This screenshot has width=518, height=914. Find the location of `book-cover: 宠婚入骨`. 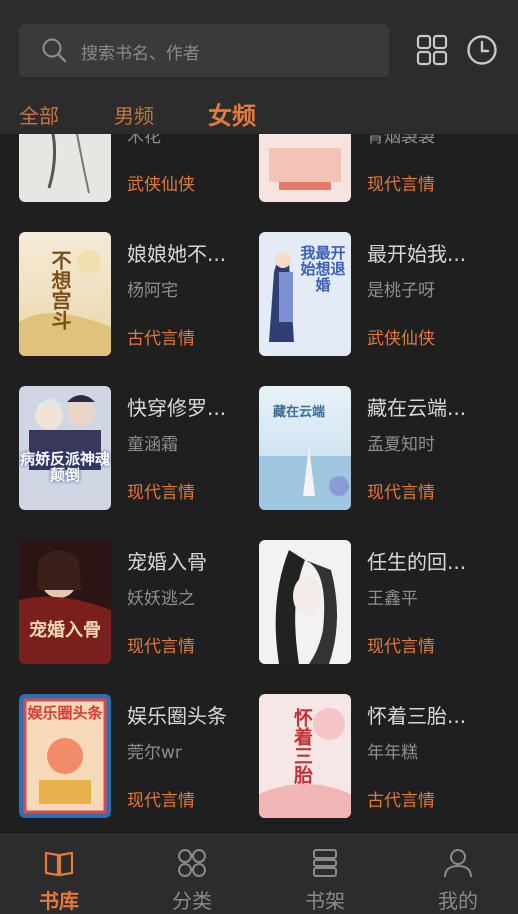

book-cover: 宠婚入骨 is located at coordinates (65, 602).